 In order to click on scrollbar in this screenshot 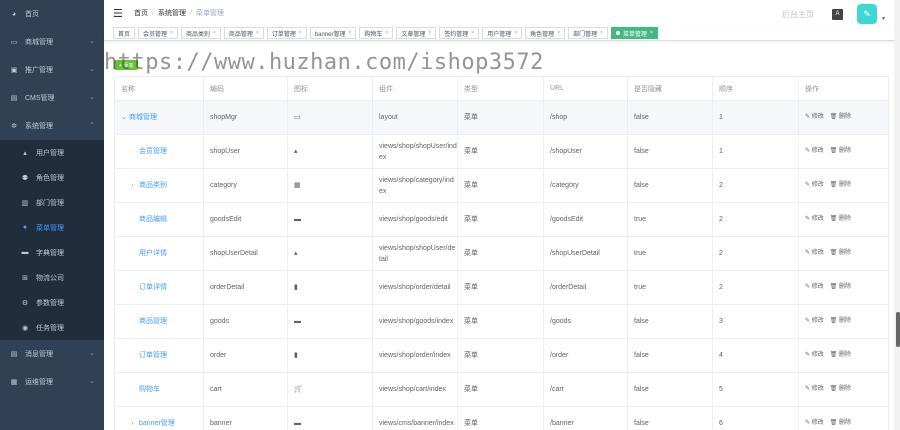, I will do `click(897, 215)`.